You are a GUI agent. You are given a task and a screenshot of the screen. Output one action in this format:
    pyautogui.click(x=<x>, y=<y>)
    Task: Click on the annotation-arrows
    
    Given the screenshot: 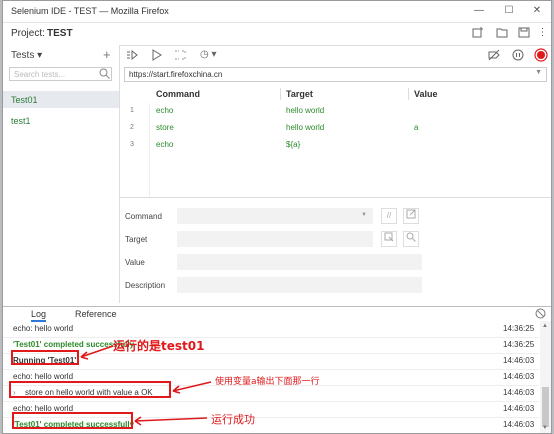 What is the action you would take?
    pyautogui.click(x=146, y=385)
    